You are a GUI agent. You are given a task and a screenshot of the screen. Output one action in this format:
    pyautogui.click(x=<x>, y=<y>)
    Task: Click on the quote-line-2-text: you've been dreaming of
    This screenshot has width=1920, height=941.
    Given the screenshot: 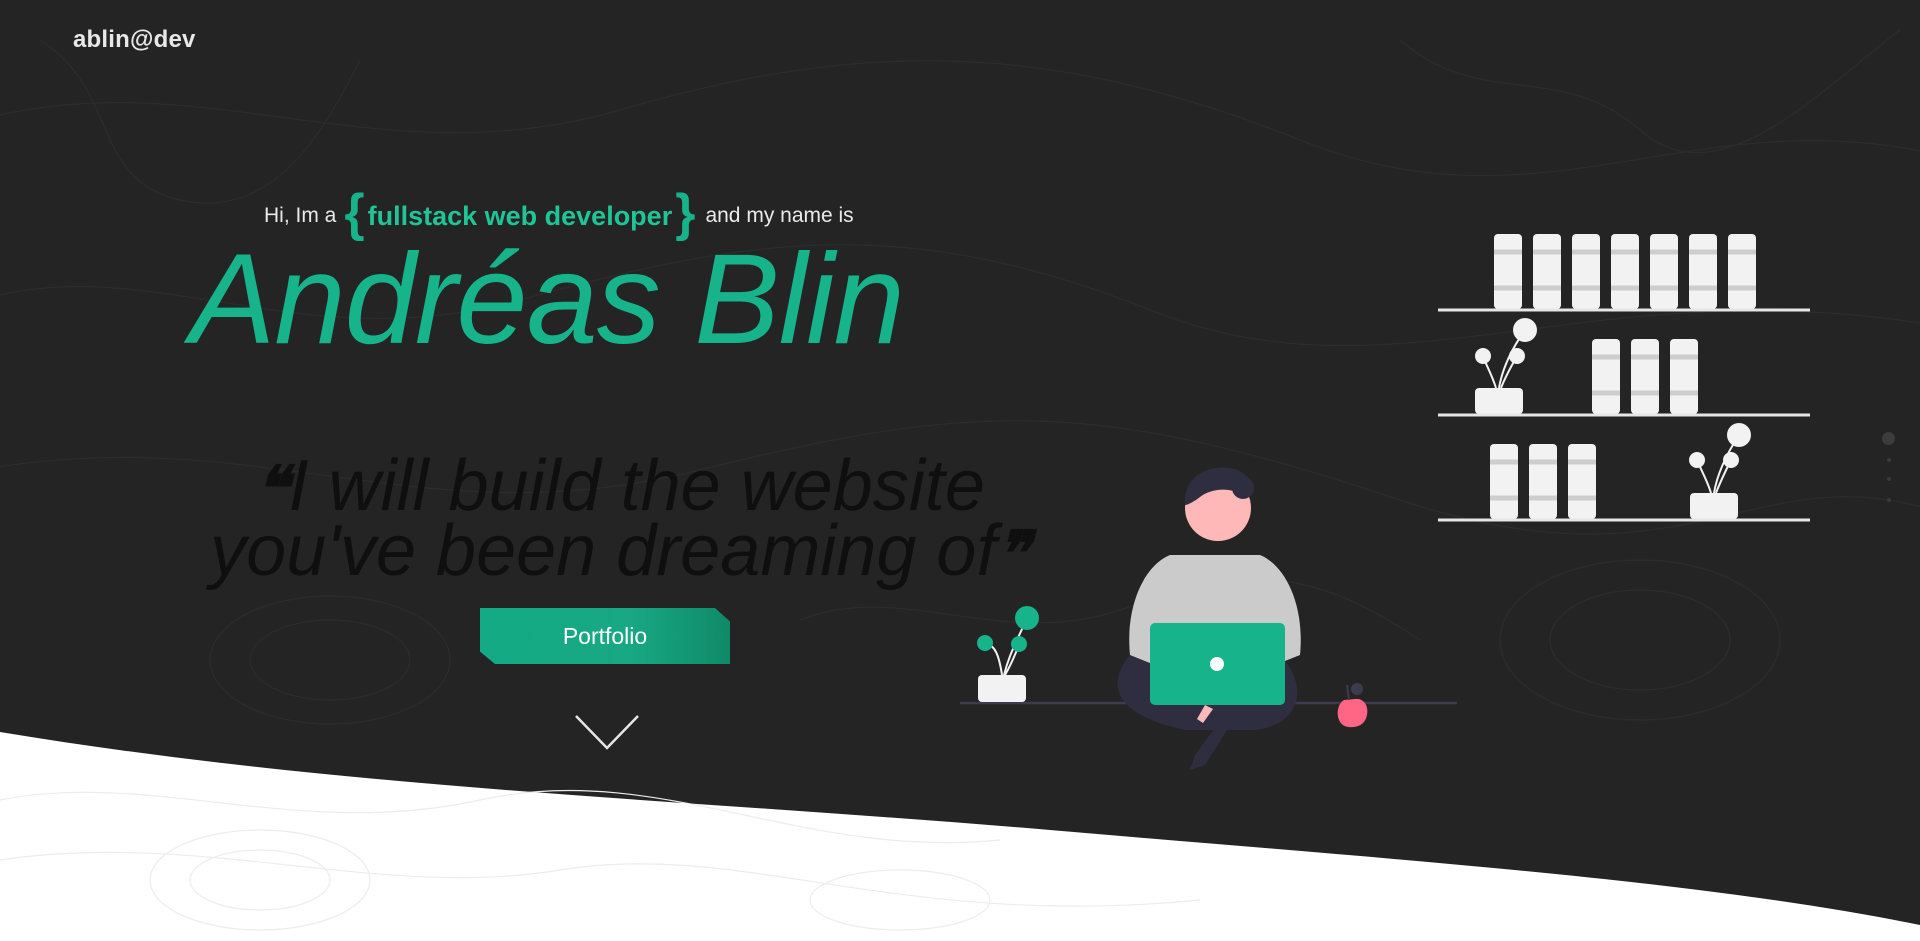 What is the action you would take?
    pyautogui.click(x=603, y=551)
    